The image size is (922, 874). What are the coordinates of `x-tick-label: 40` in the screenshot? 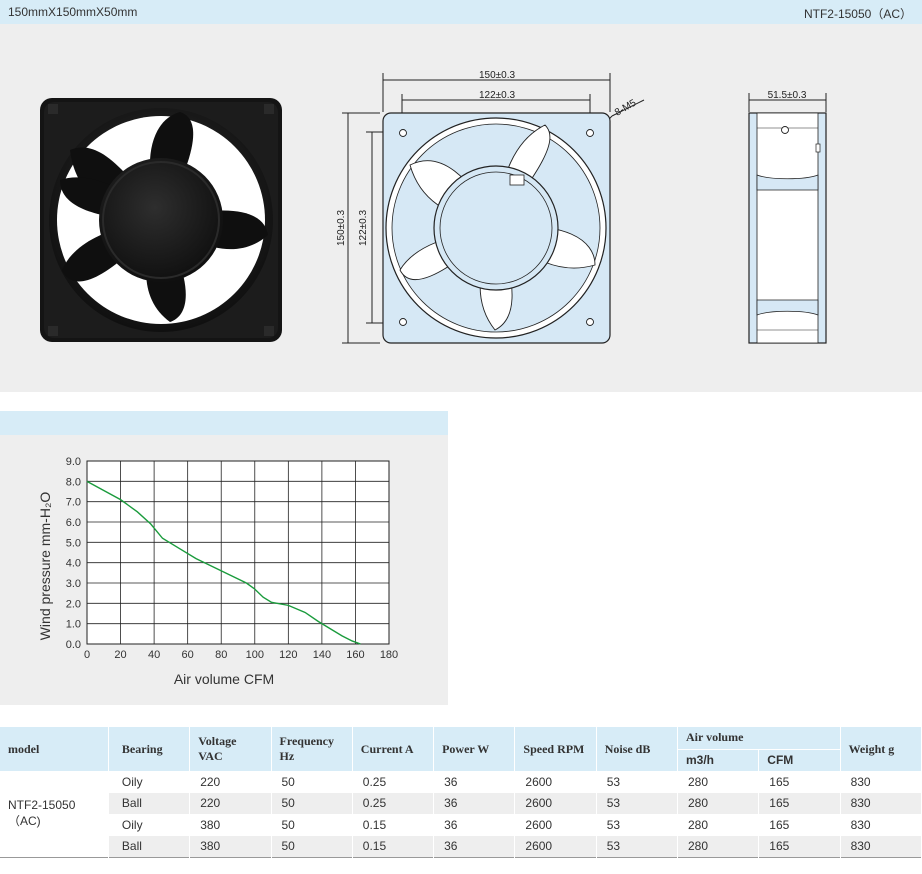 It's located at (154, 655).